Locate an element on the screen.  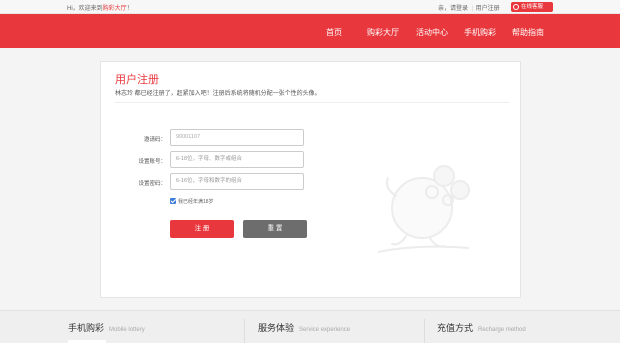
footer-subtitle: Service experience is located at coordinates (325, 330).